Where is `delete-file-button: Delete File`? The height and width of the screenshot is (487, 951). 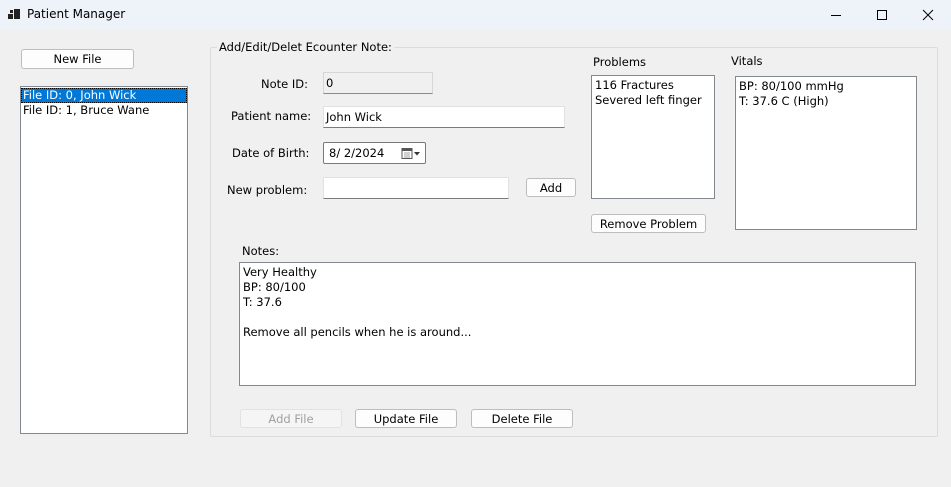 delete-file-button: Delete File is located at coordinates (522, 418).